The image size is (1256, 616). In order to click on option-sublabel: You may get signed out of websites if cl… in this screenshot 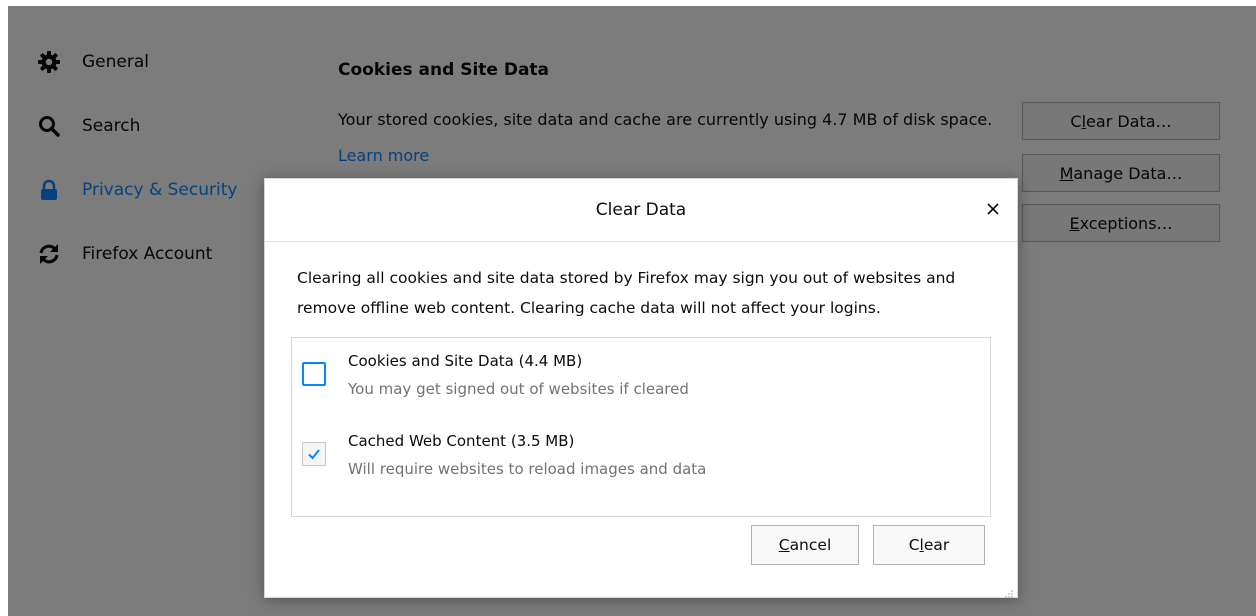, I will do `click(518, 389)`.